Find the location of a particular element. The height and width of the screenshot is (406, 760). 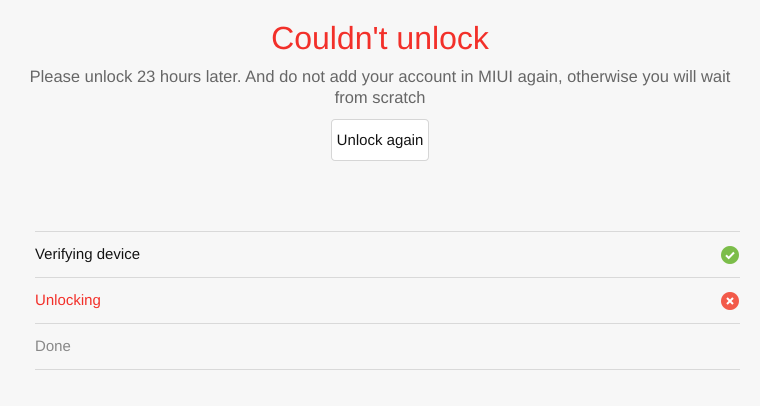

error-icon is located at coordinates (730, 301).